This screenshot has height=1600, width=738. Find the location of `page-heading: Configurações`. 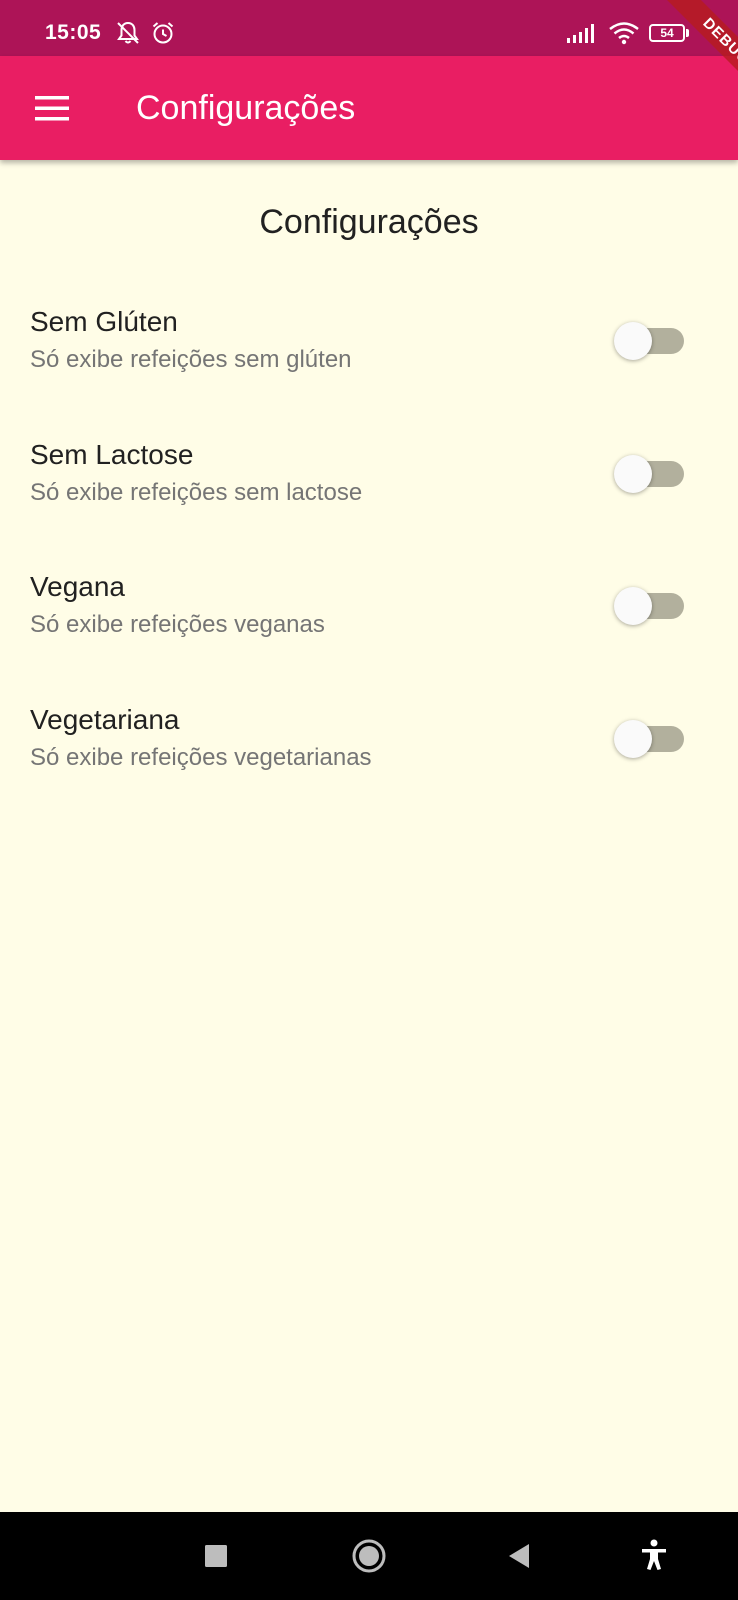

page-heading: Configurações is located at coordinates (369, 222).